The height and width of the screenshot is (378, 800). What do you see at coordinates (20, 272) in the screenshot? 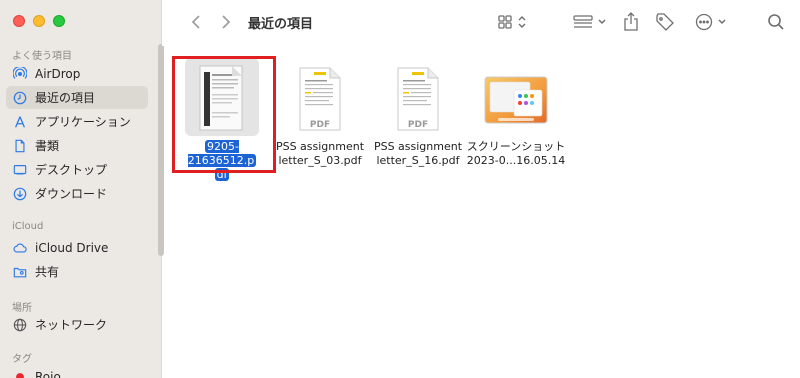
I see `shared-folder-icon` at bounding box center [20, 272].